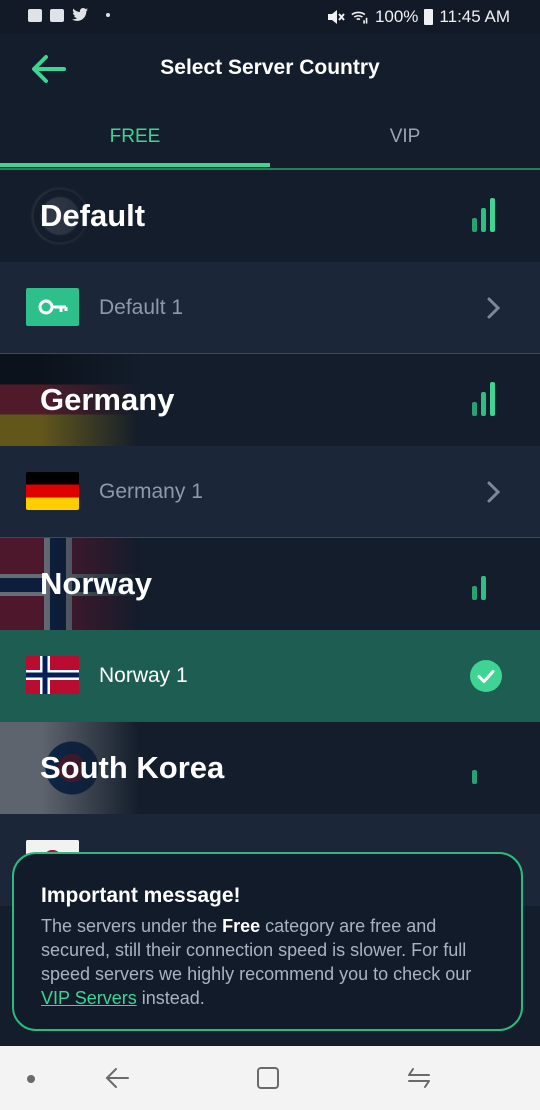 The image size is (540, 1110). What do you see at coordinates (143, 675) in the screenshot?
I see `server-label: Norway 1` at bounding box center [143, 675].